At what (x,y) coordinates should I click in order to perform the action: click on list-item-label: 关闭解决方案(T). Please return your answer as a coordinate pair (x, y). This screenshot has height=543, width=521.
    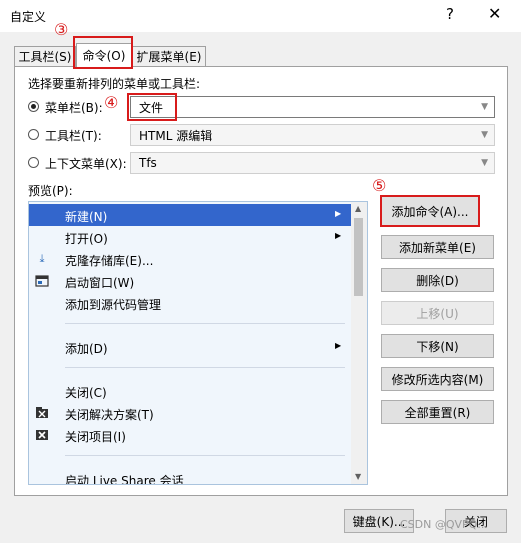
    Looking at the image, I should click on (109, 415).